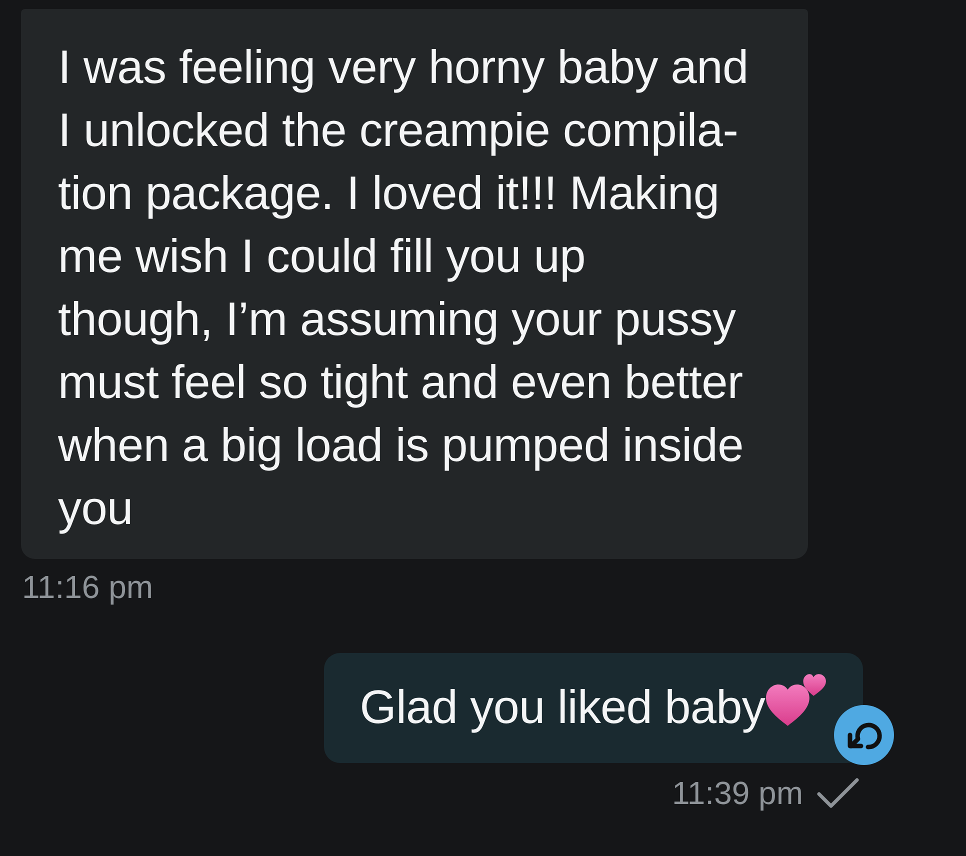 The height and width of the screenshot is (856, 966). Describe the element at coordinates (562, 707) in the screenshot. I see `message-text: Glad you liked baby` at that location.